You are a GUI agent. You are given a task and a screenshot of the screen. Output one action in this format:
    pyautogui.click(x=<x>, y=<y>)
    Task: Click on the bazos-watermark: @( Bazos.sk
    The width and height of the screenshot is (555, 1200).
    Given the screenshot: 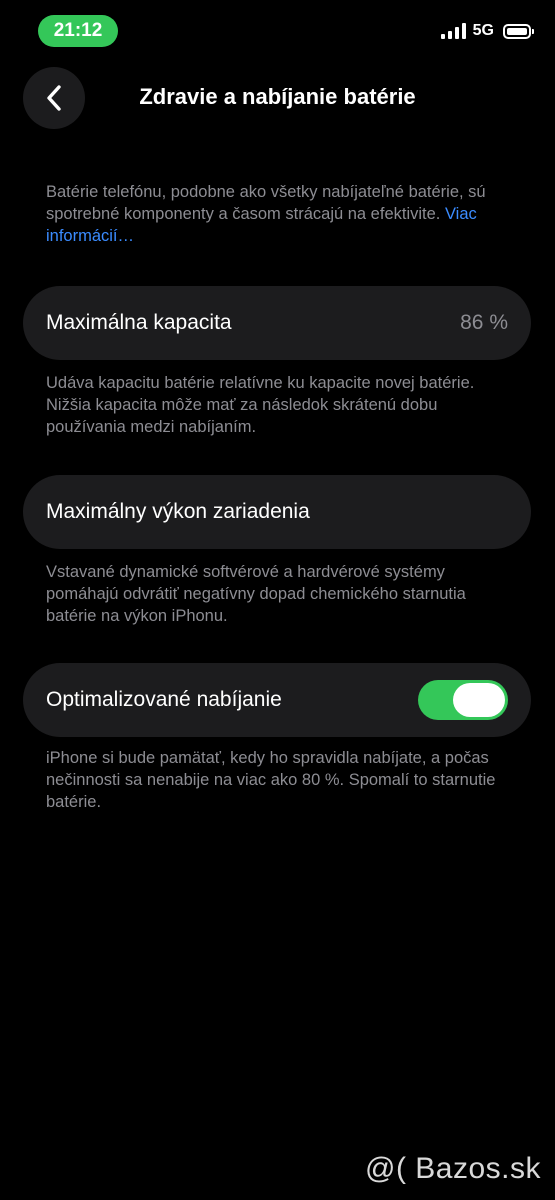 What is the action you would take?
    pyautogui.click(x=453, y=1168)
    